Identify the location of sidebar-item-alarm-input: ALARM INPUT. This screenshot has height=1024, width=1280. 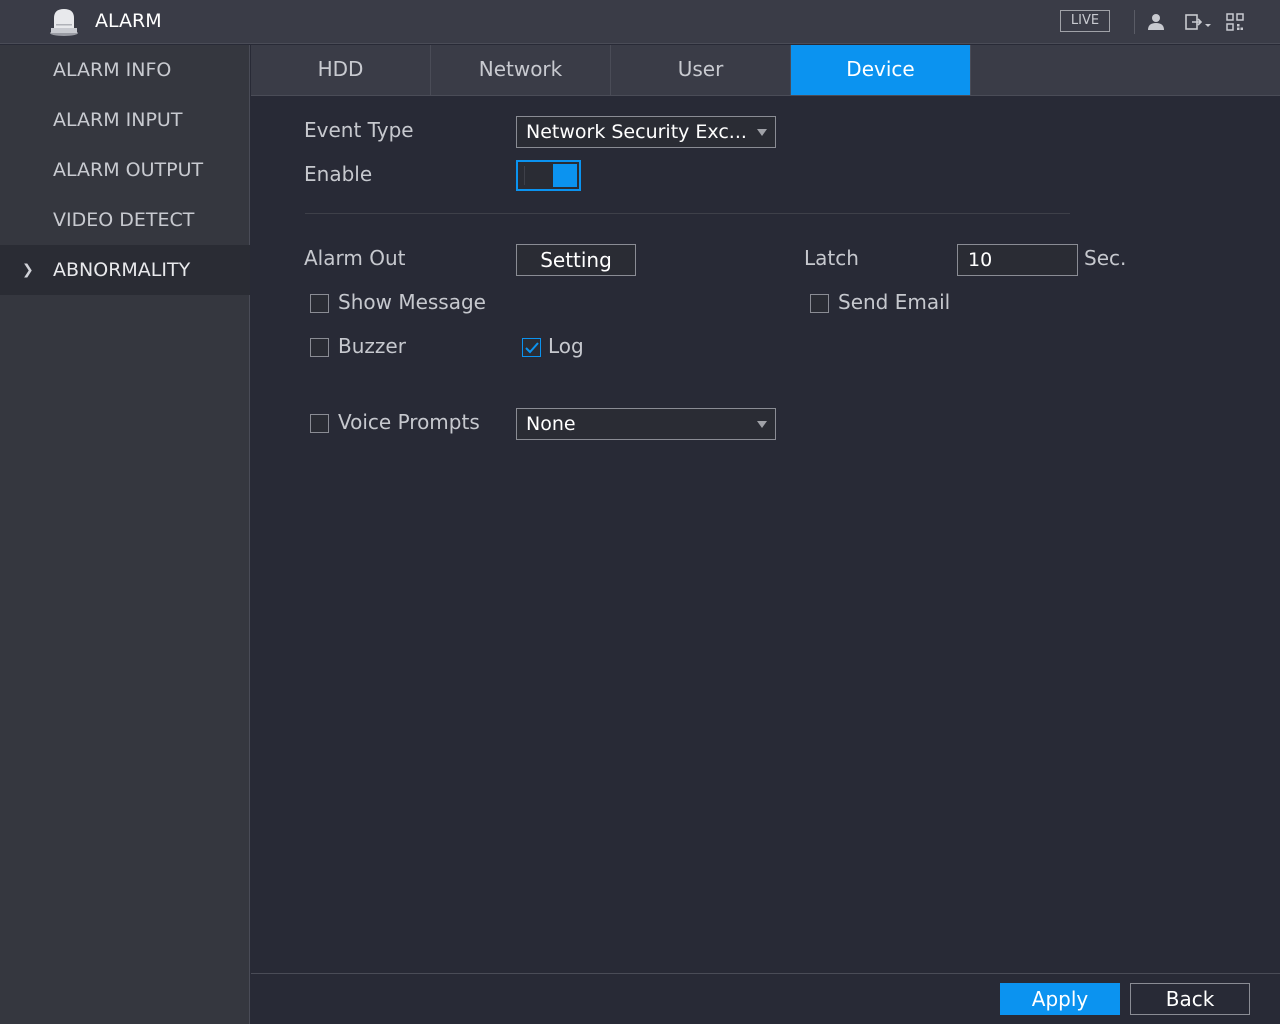
(125, 120).